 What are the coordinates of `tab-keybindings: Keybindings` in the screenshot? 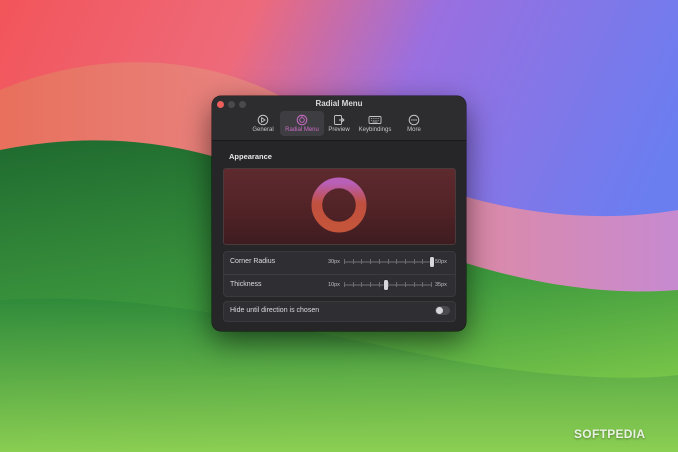 It's located at (375, 123).